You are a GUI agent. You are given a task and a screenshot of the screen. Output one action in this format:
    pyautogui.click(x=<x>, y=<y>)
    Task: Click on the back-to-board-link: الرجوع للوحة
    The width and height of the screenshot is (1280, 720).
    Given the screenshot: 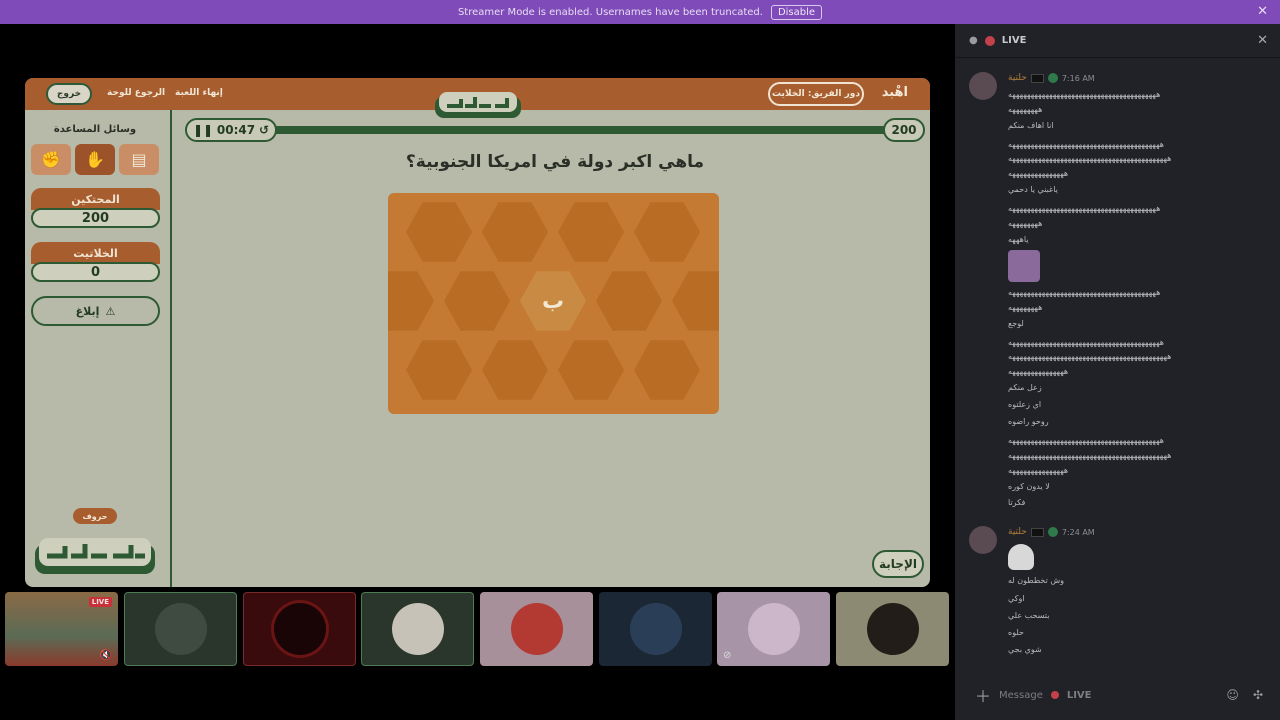 What is the action you would take?
    pyautogui.click(x=136, y=93)
    